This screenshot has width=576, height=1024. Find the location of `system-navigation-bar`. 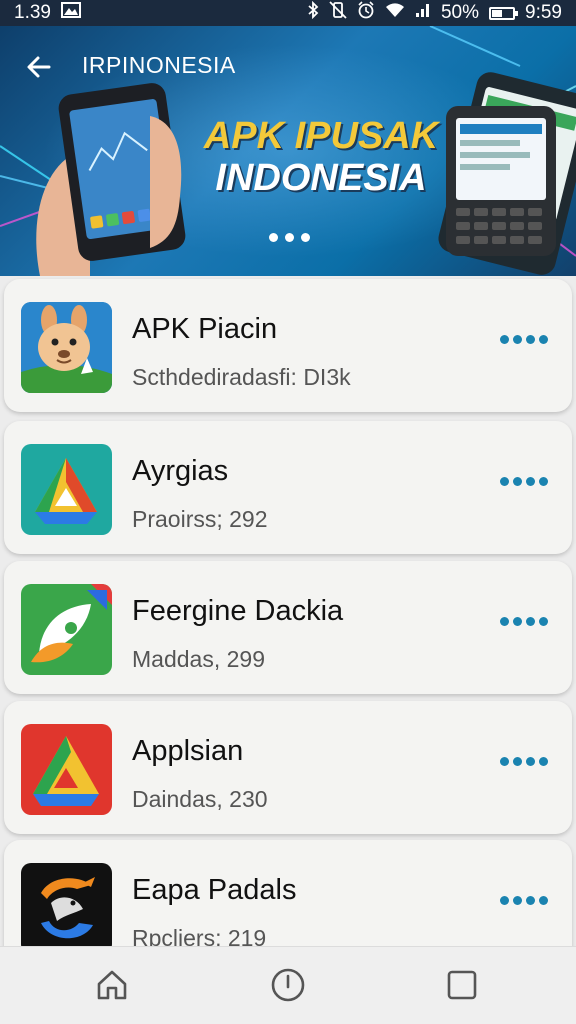

system-navigation-bar is located at coordinates (288, 985).